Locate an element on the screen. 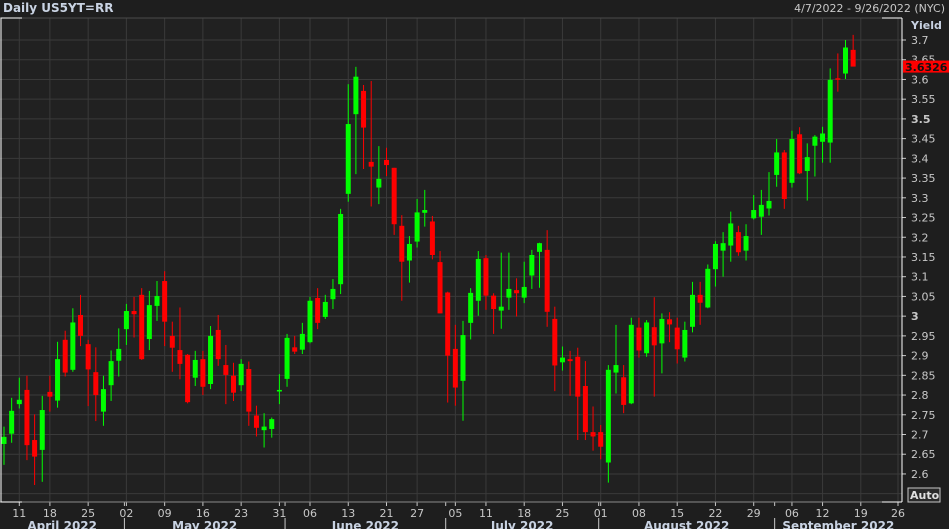 The width and height of the screenshot is (949, 529). y-tick-label: 3.15 is located at coordinates (923, 257).